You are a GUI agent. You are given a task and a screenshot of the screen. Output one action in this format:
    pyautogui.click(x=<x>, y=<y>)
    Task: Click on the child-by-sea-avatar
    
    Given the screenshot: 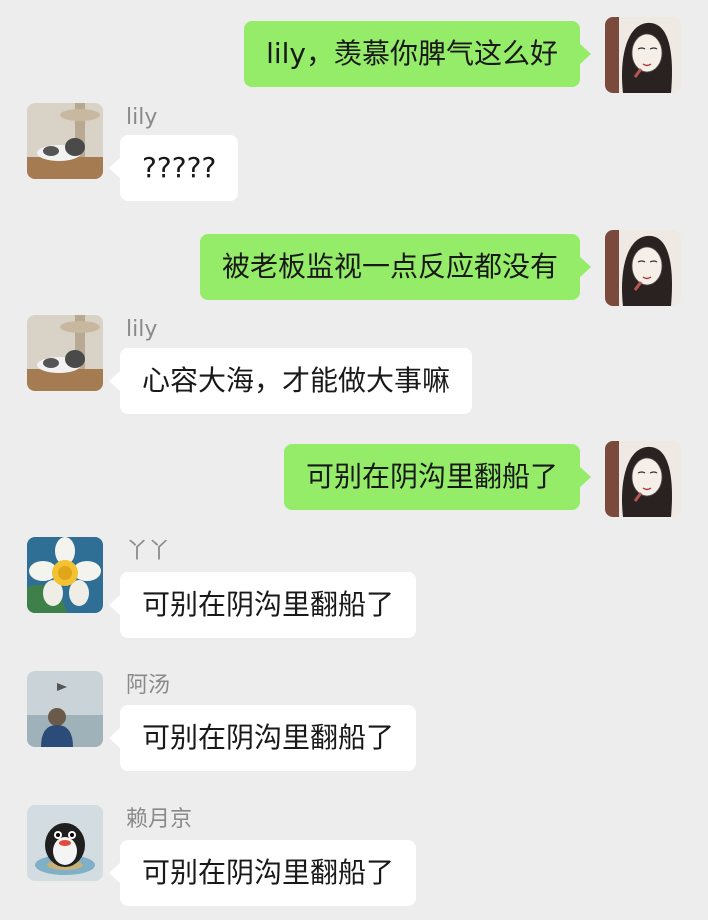 What is the action you would take?
    pyautogui.click(x=65, y=709)
    